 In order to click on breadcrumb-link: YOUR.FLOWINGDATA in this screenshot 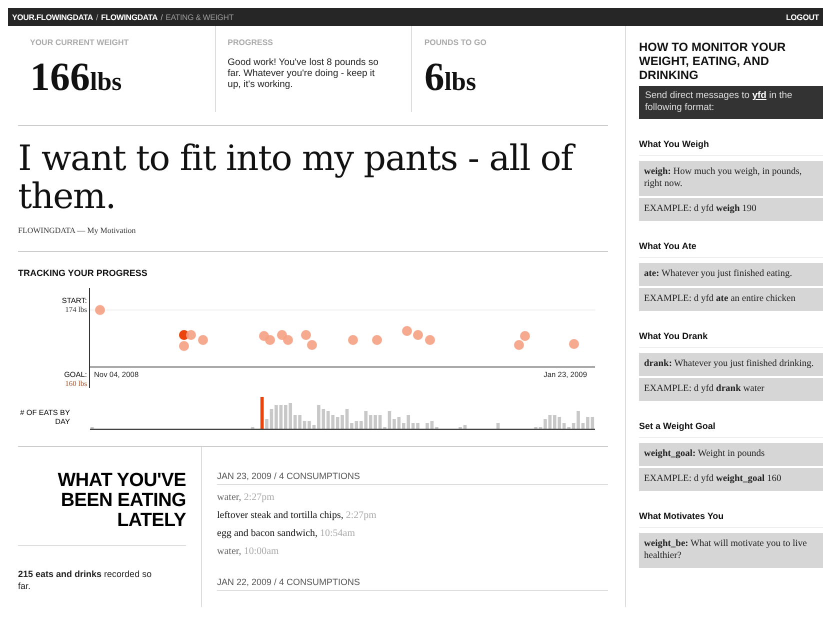, I will do `click(52, 17)`.